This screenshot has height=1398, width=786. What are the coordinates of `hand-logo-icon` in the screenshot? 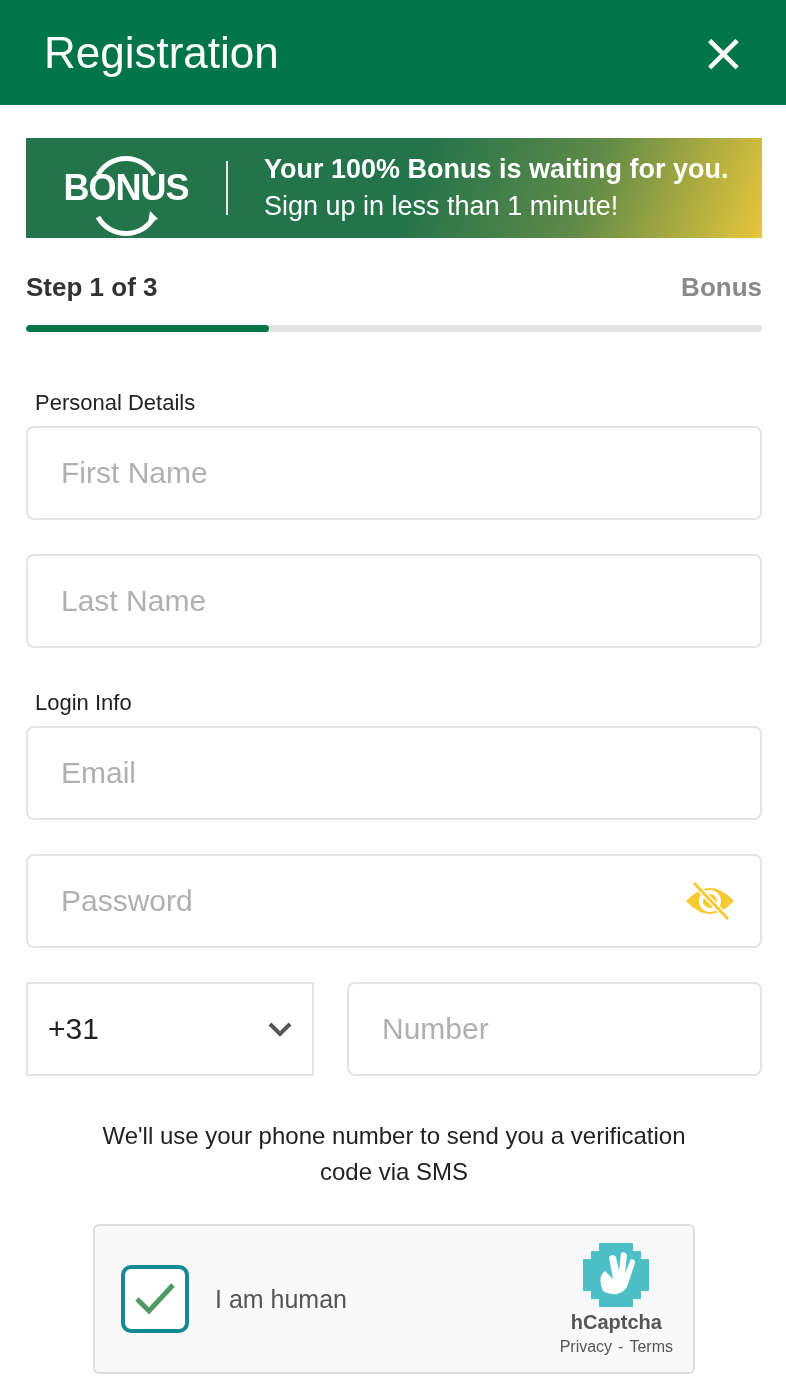 It's located at (616, 1274).